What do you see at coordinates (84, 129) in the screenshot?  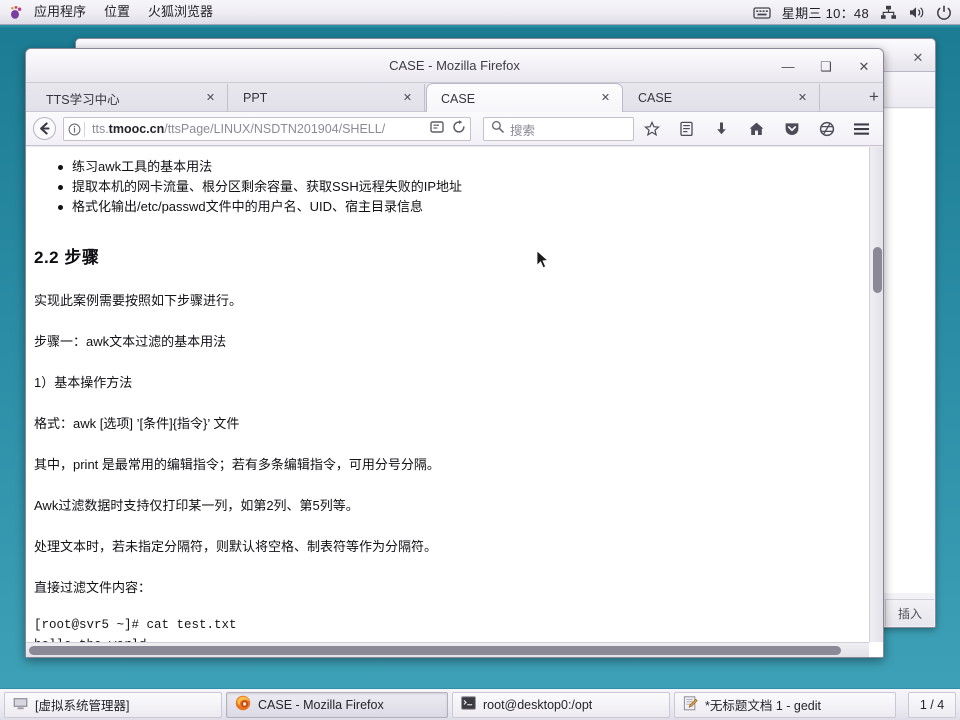 I see `url-separator` at bounding box center [84, 129].